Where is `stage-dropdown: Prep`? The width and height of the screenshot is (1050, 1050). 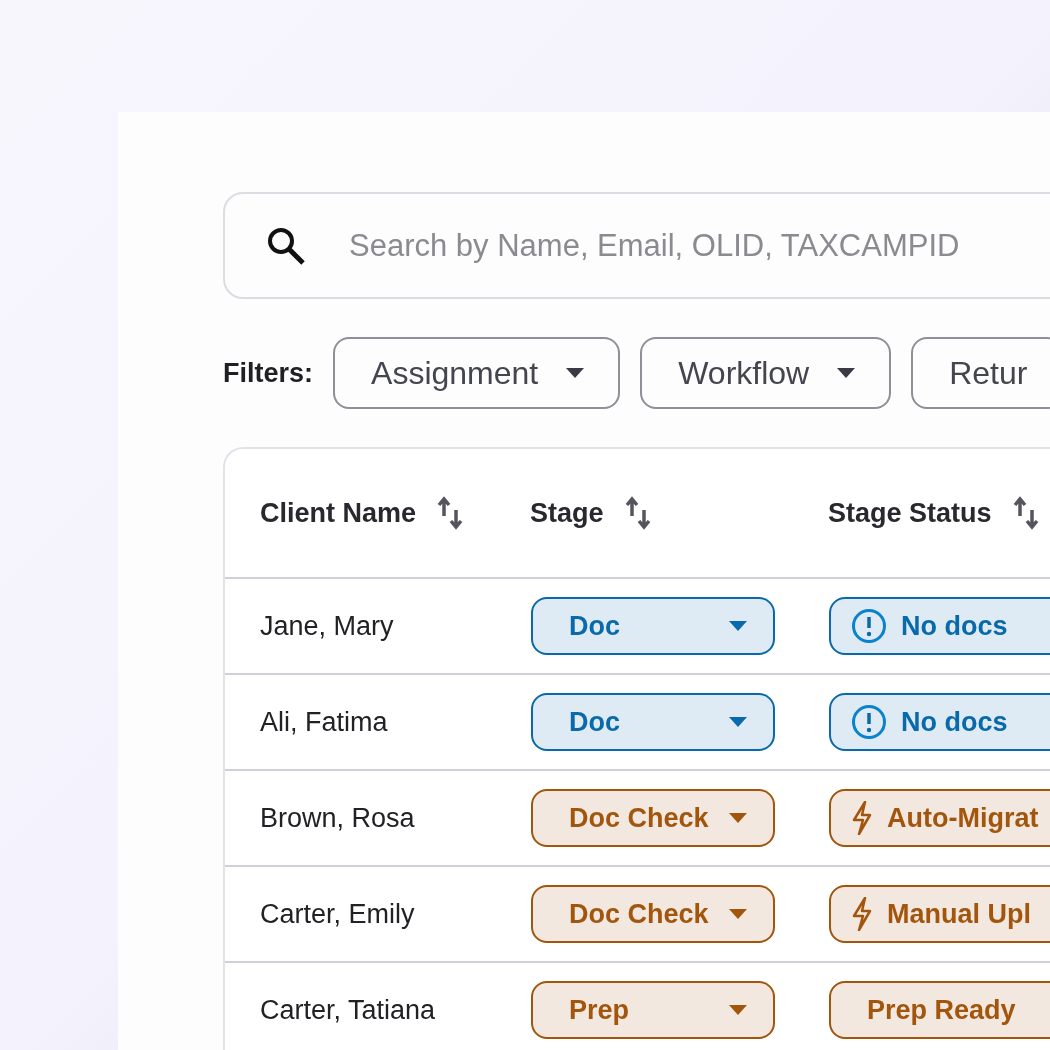
stage-dropdown: Prep is located at coordinates (653, 1010).